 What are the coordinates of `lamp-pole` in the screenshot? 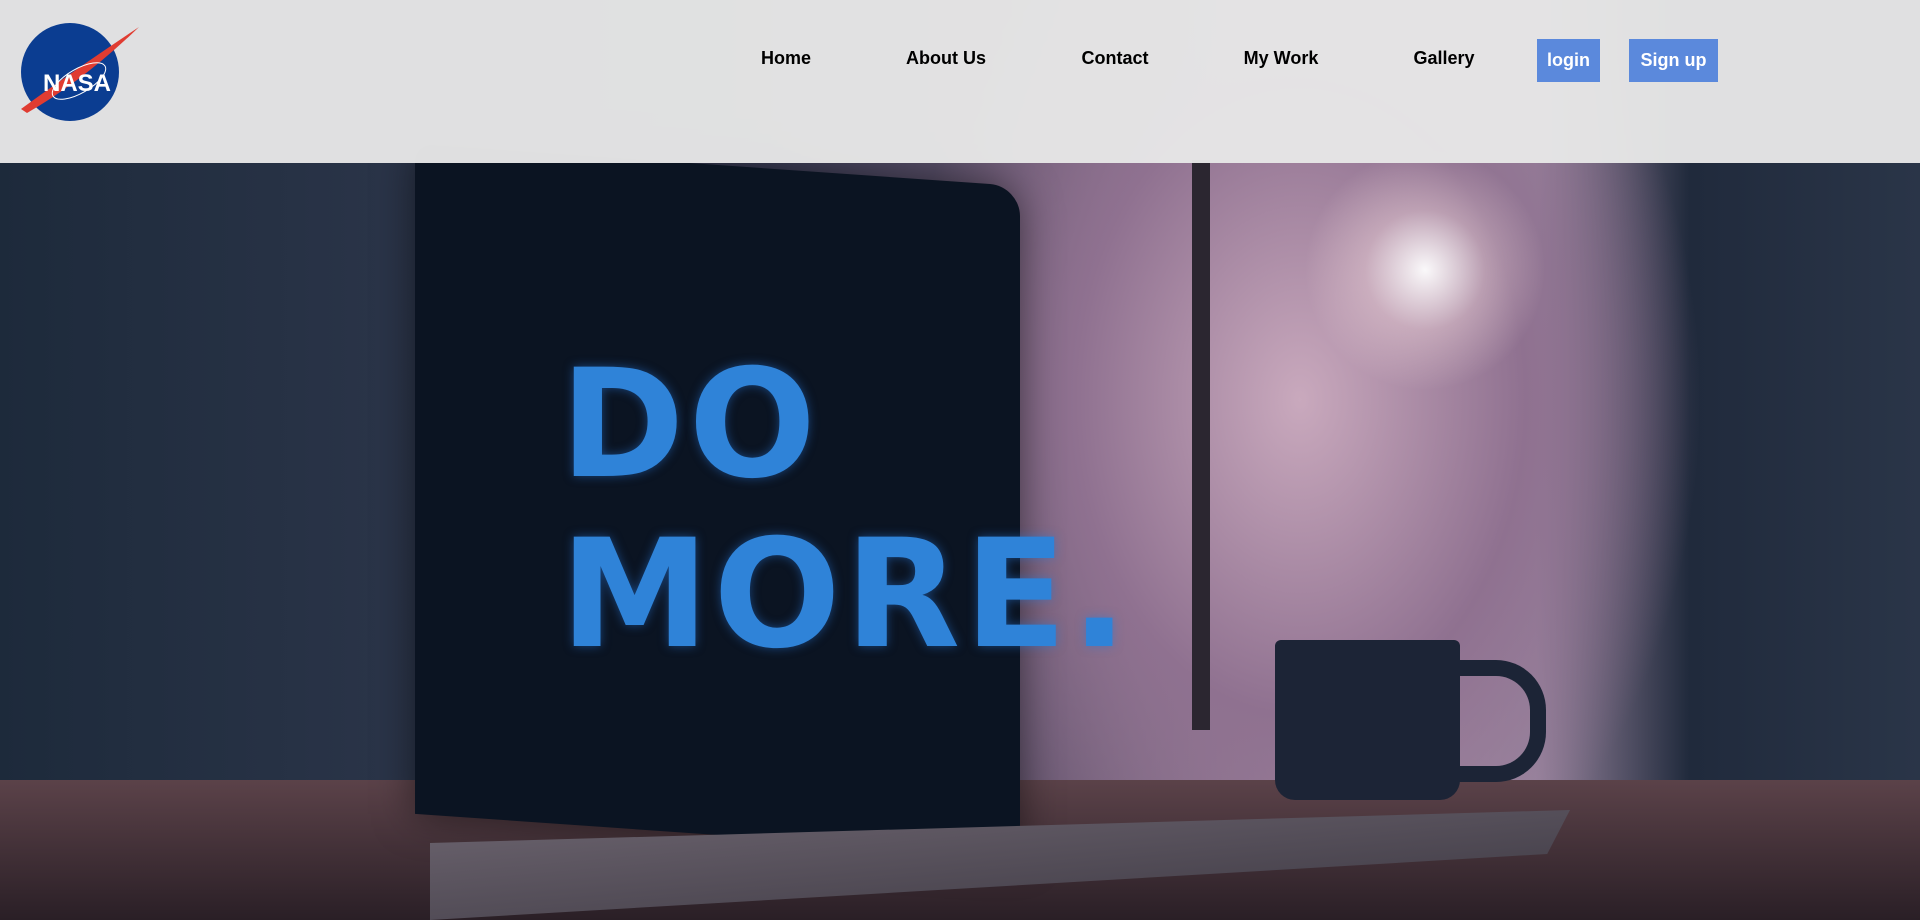 It's located at (1201, 445).